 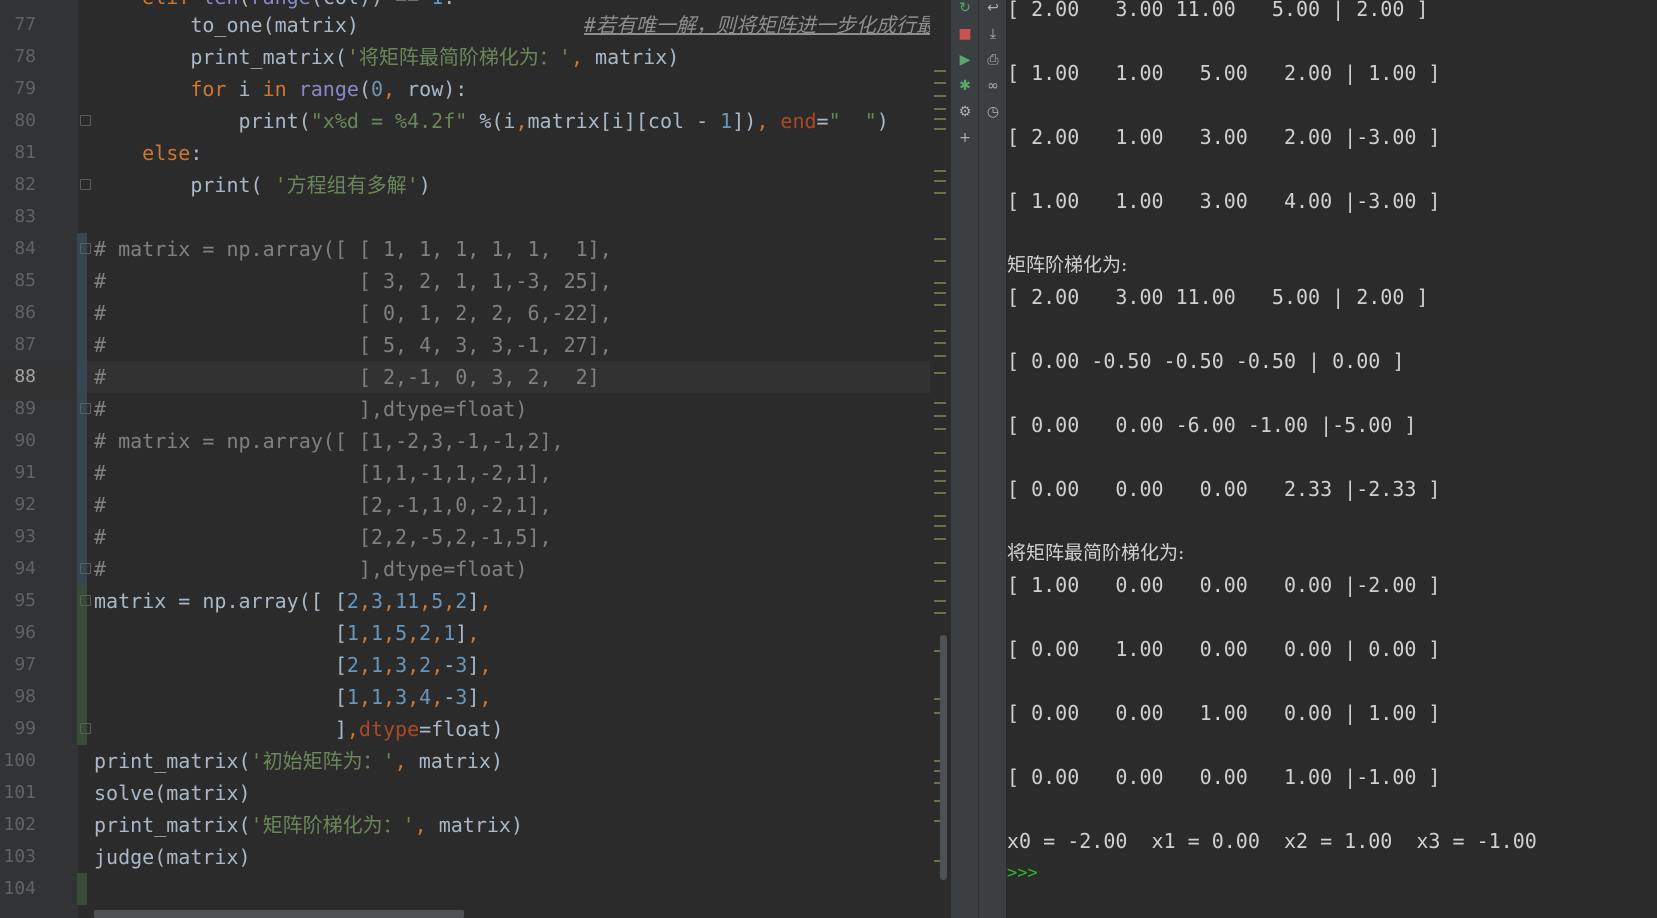 I want to click on line-number: 103, so click(x=19, y=856).